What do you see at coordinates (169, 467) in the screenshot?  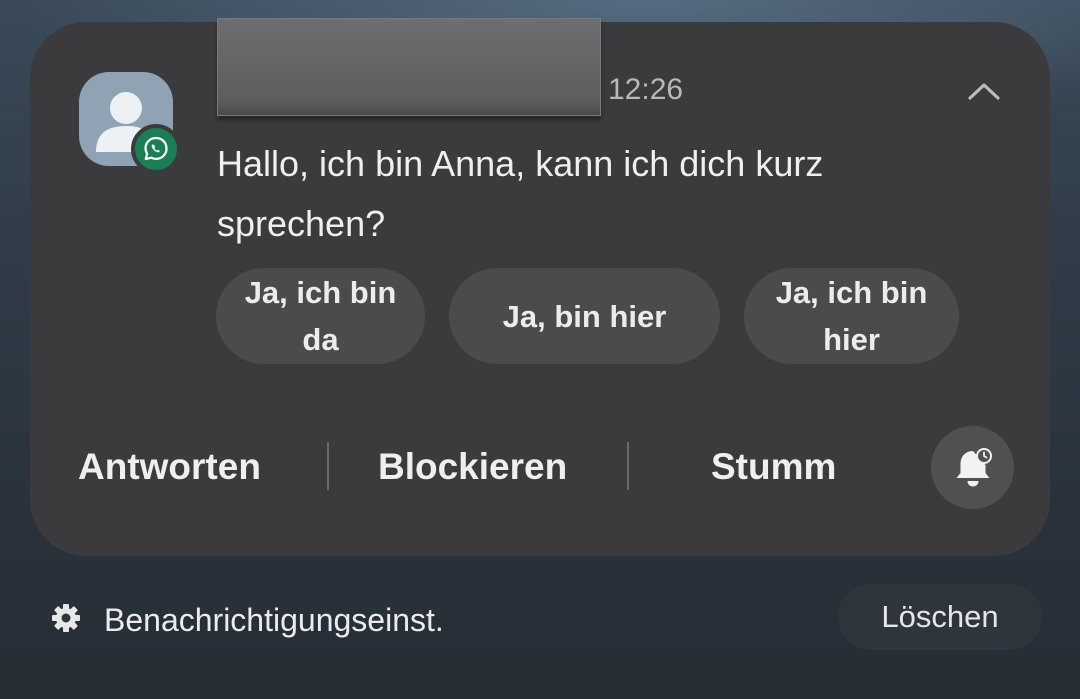 I see `reply-button: Antworten` at bounding box center [169, 467].